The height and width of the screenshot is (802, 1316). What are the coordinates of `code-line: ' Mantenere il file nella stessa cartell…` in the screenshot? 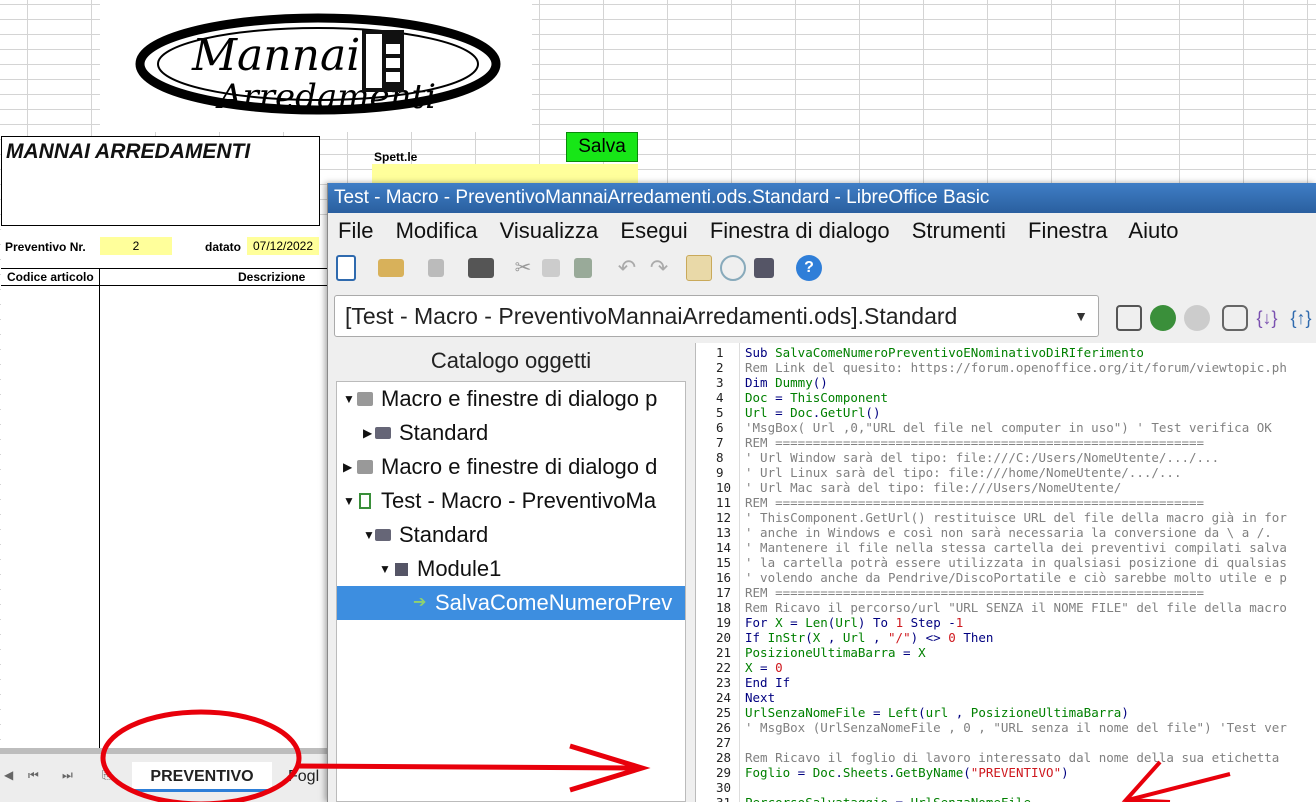 It's located at (1016, 547).